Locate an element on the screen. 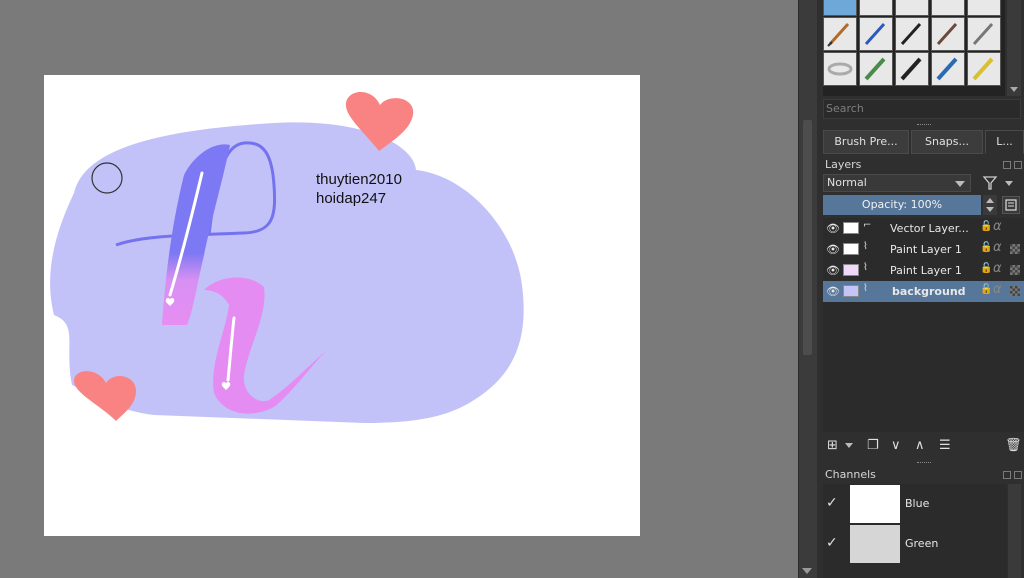 This screenshot has height=578, width=1024. canvas-text-line2: hoidap247 is located at coordinates (351, 198).